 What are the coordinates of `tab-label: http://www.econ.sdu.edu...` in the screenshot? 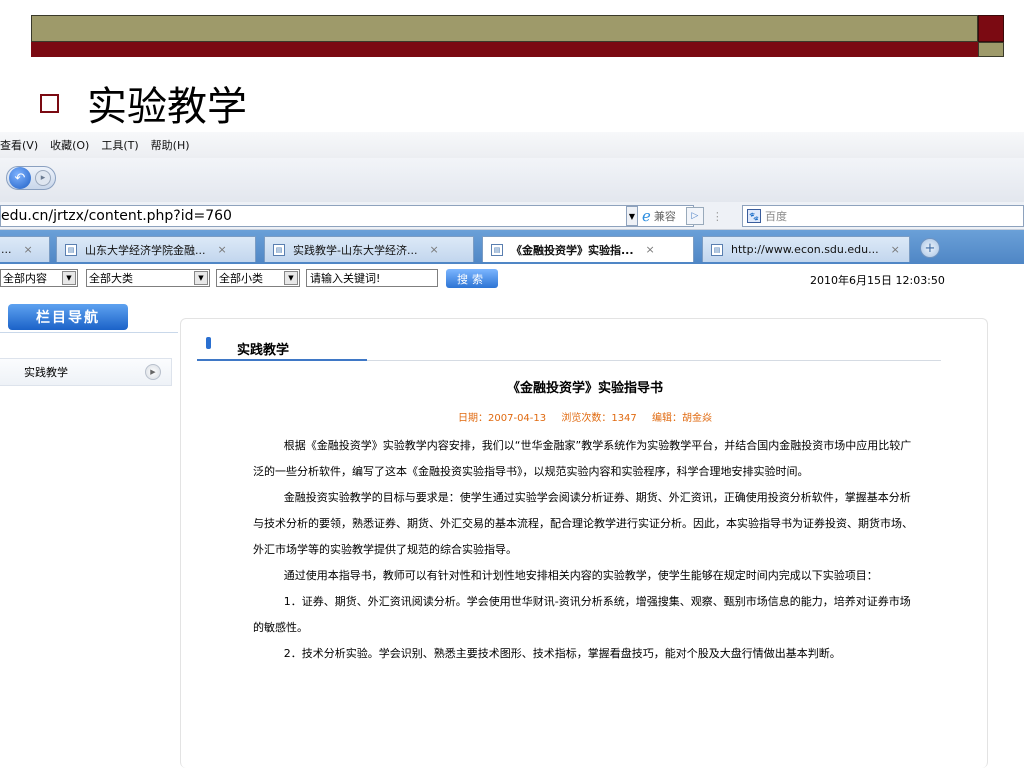 It's located at (805, 249).